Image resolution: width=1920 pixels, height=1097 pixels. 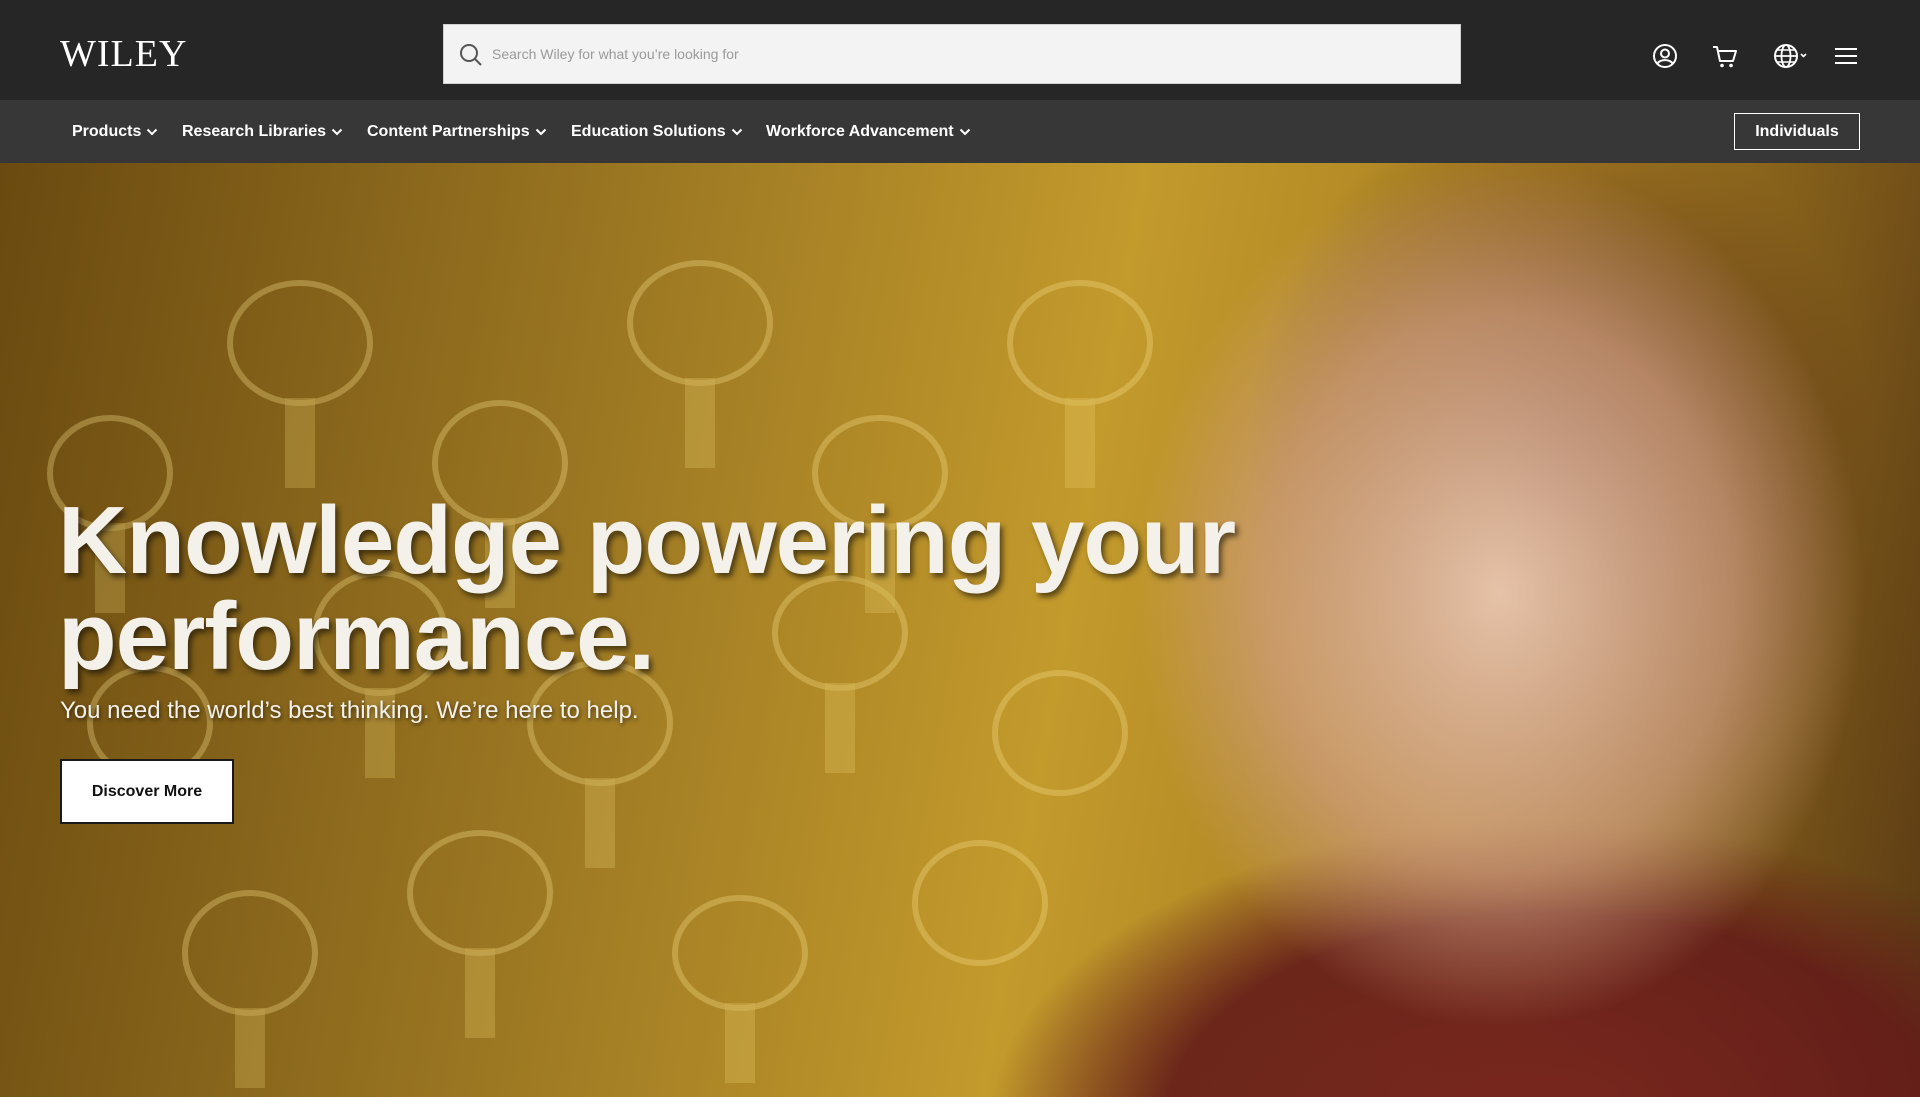 I want to click on nav-item-label: Products, so click(x=107, y=131).